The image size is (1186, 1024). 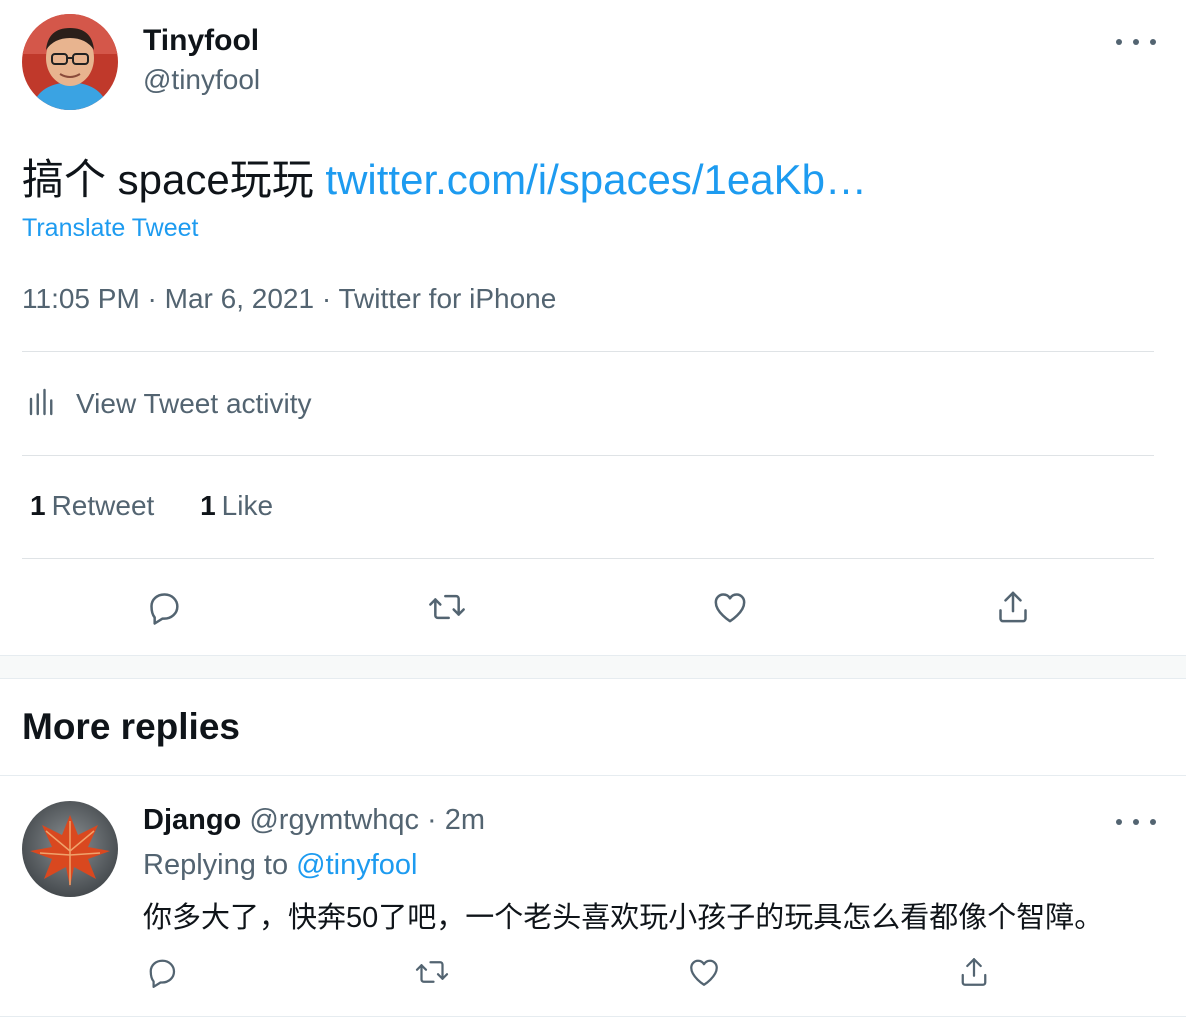 What do you see at coordinates (1136, 42) in the screenshot?
I see `more-options-icon` at bounding box center [1136, 42].